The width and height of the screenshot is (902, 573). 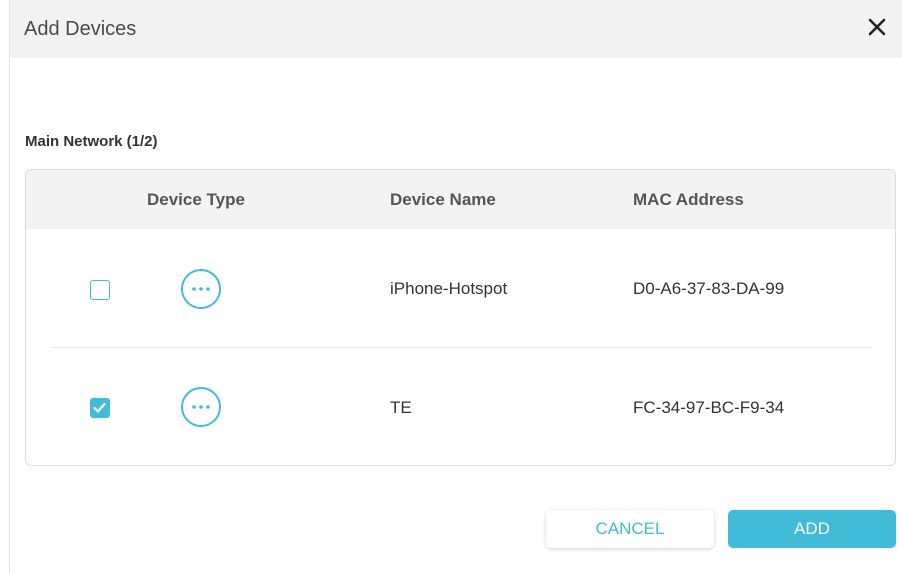 I want to click on column-header-mac-address: MAC Address, so click(x=688, y=199).